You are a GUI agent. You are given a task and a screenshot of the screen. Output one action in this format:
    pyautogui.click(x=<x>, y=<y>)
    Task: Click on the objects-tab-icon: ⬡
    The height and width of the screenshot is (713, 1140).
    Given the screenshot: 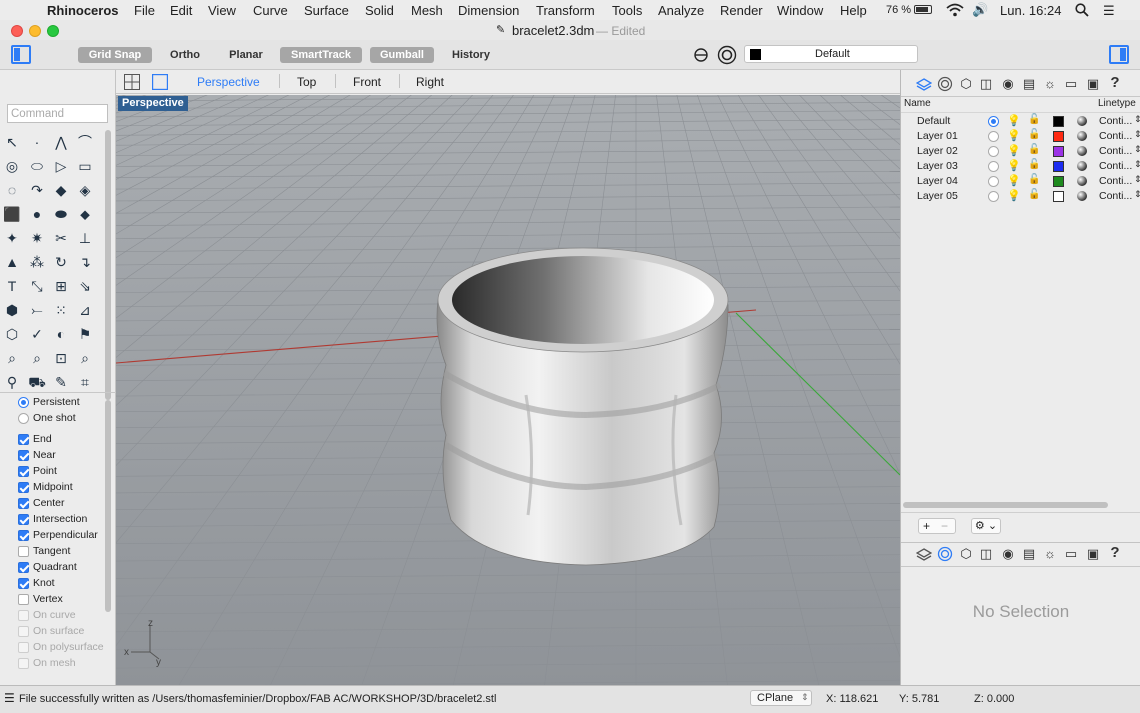 What is the action you would take?
    pyautogui.click(x=966, y=554)
    